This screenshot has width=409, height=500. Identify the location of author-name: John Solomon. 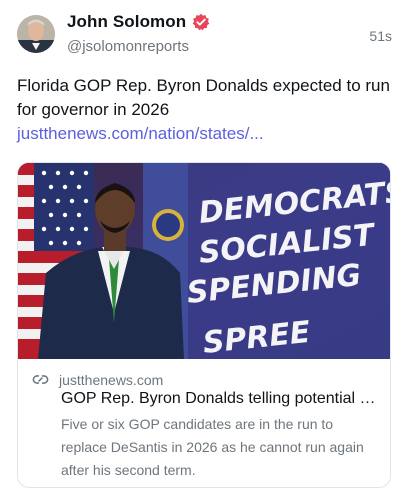
(126, 22).